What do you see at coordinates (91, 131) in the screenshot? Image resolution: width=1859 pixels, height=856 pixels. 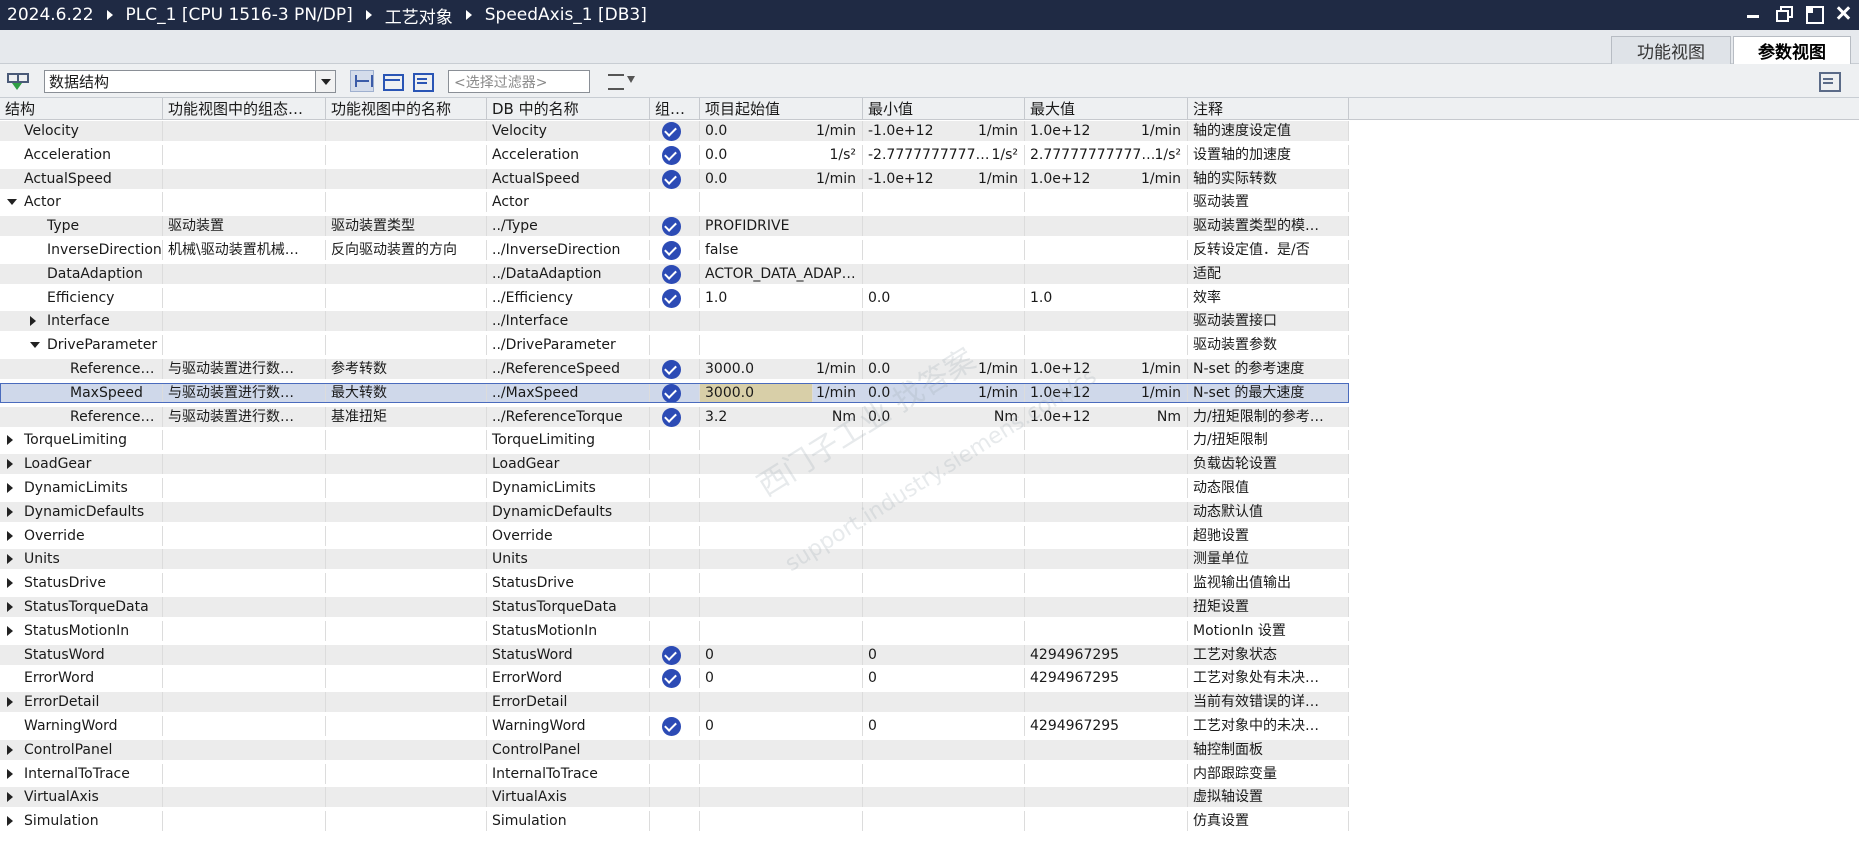 I see `structure-name-cell: Velocity` at bounding box center [91, 131].